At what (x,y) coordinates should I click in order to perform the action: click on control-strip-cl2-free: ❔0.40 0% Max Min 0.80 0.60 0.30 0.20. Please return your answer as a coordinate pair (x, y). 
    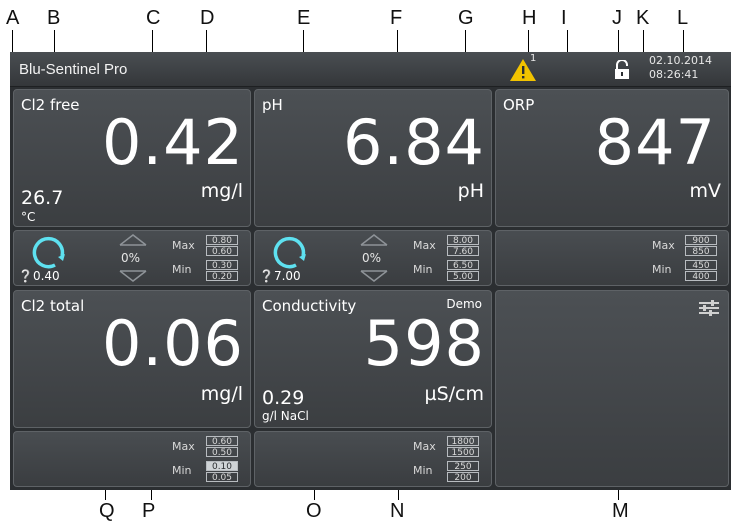
    Looking at the image, I should click on (132, 258).